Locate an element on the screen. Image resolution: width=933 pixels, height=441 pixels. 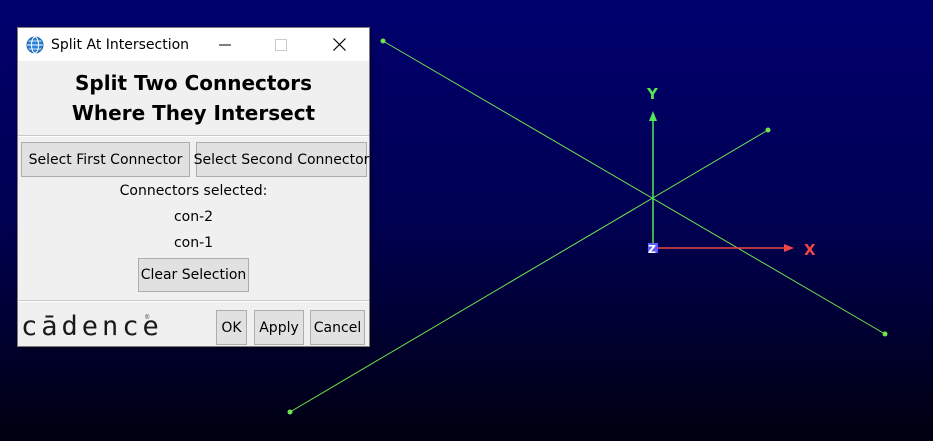
close-icon is located at coordinates (339, 44).